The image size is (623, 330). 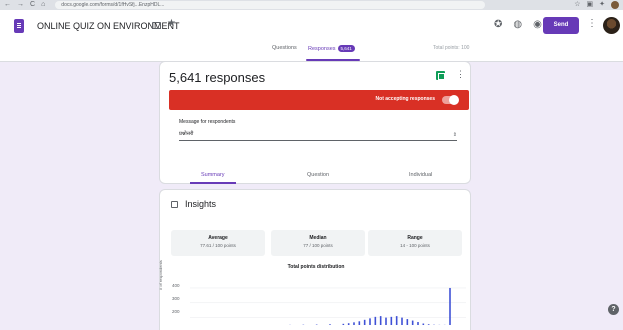 I want to click on responses-count-badge: 5,641, so click(x=346, y=48).